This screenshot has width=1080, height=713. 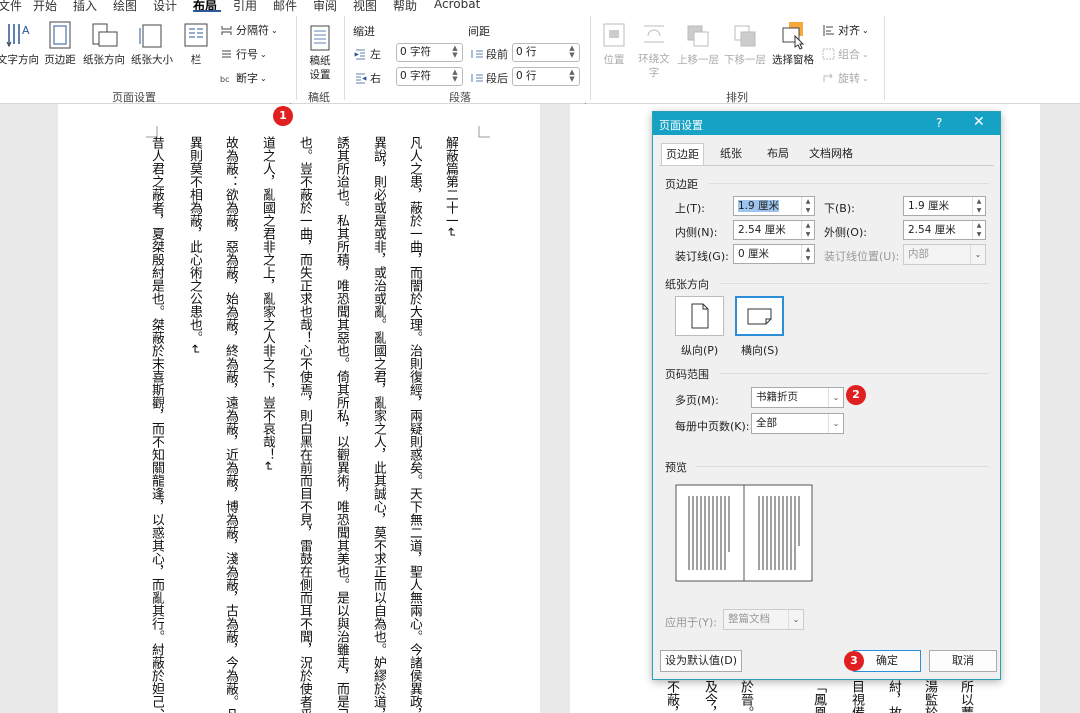 I want to click on tab-review: 审阅, so click(x=325, y=6).